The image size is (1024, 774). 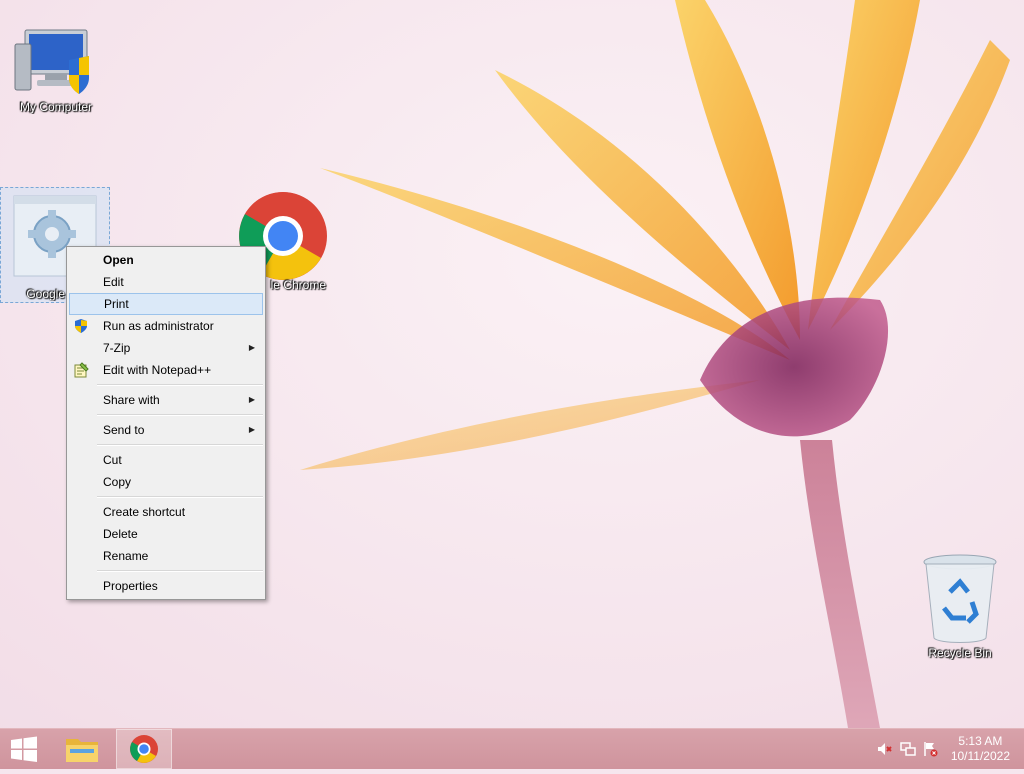 I want to click on windows-start-icon, so click(x=24, y=749).